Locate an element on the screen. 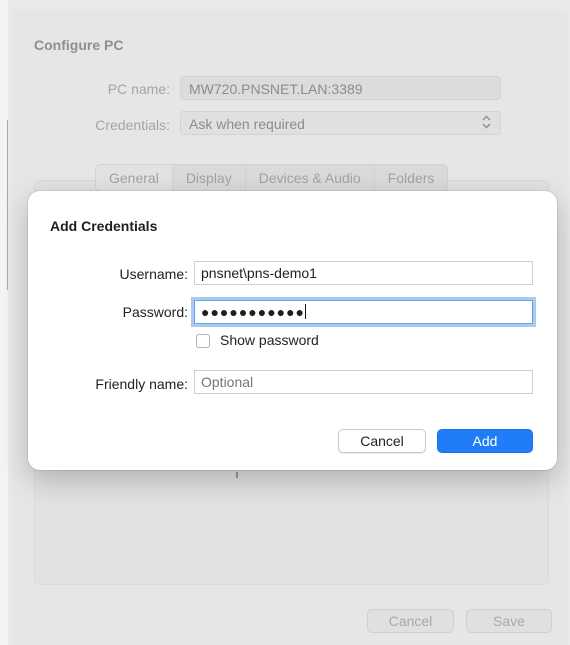 The width and height of the screenshot is (570, 645). show-password-label: Show password is located at coordinates (269, 340).